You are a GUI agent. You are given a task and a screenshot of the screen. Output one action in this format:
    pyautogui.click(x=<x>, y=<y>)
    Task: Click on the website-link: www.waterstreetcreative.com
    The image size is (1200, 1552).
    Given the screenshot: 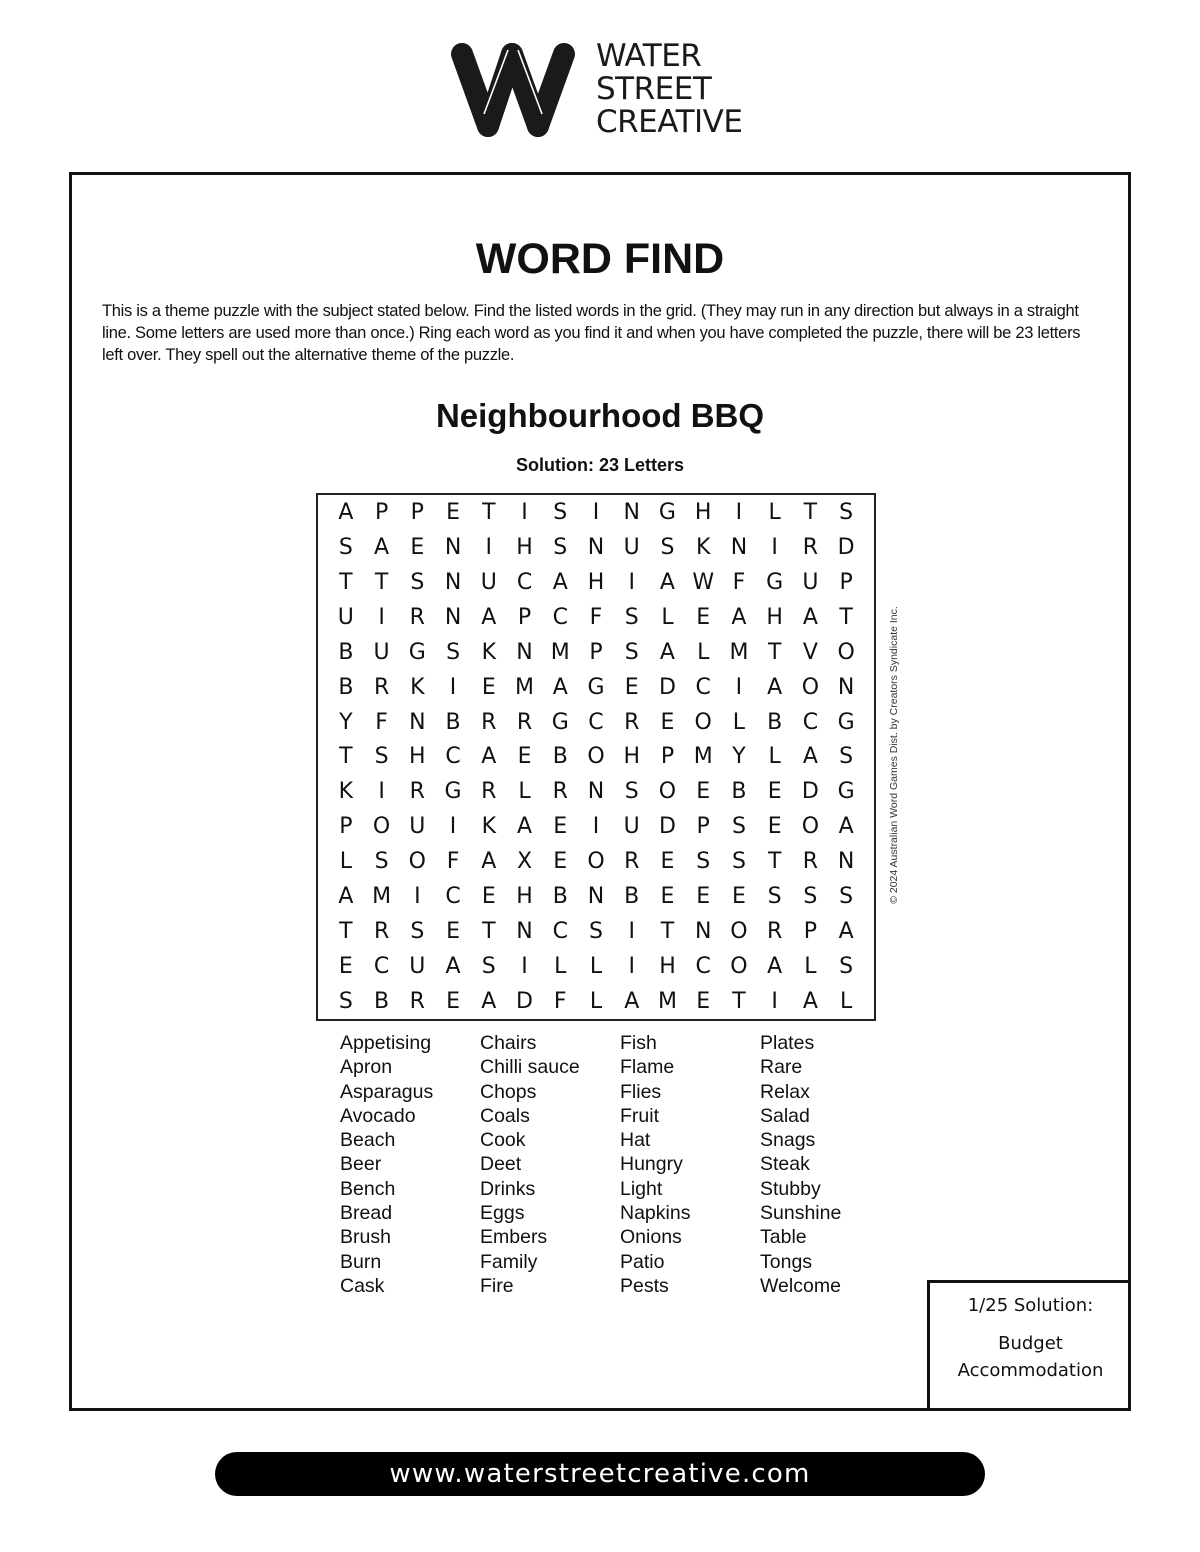 What is the action you would take?
    pyautogui.click(x=600, y=1474)
    